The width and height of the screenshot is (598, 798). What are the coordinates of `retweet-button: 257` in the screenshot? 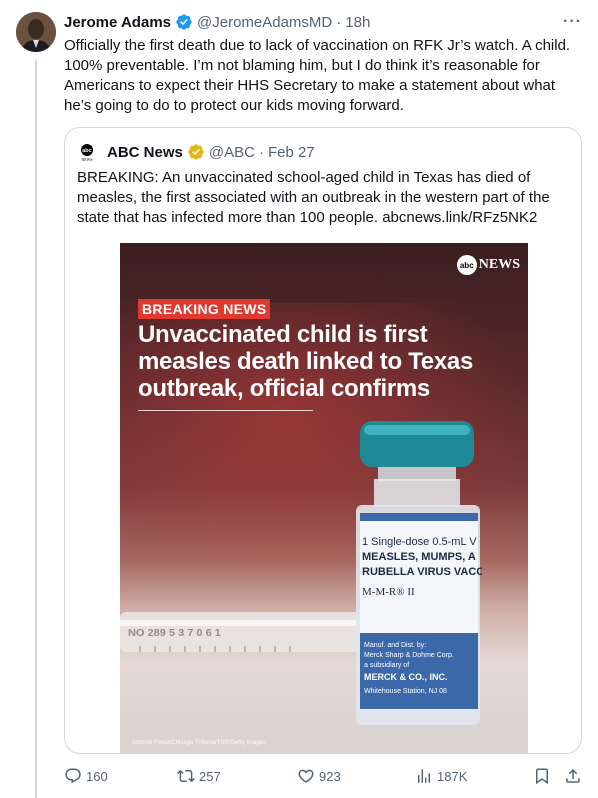 It's located at (199, 776).